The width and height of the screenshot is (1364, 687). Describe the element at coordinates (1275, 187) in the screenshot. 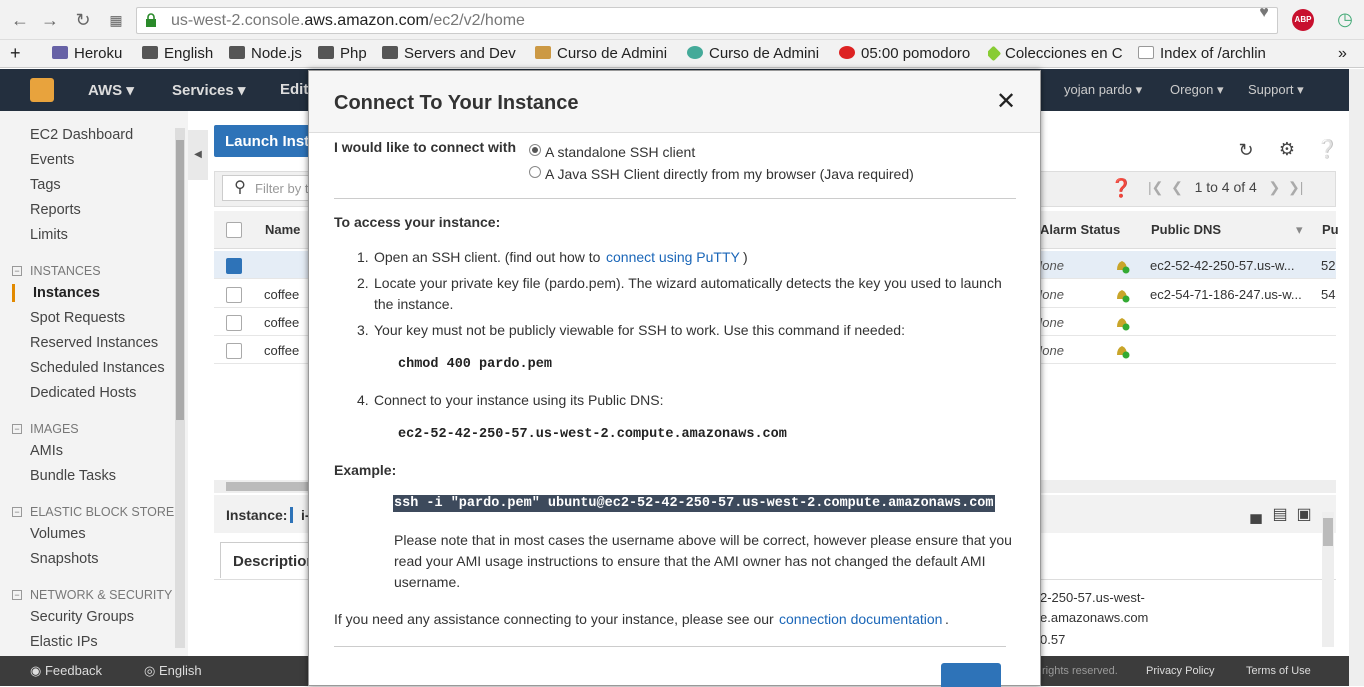

I see `next-page-icon: ❯` at that location.